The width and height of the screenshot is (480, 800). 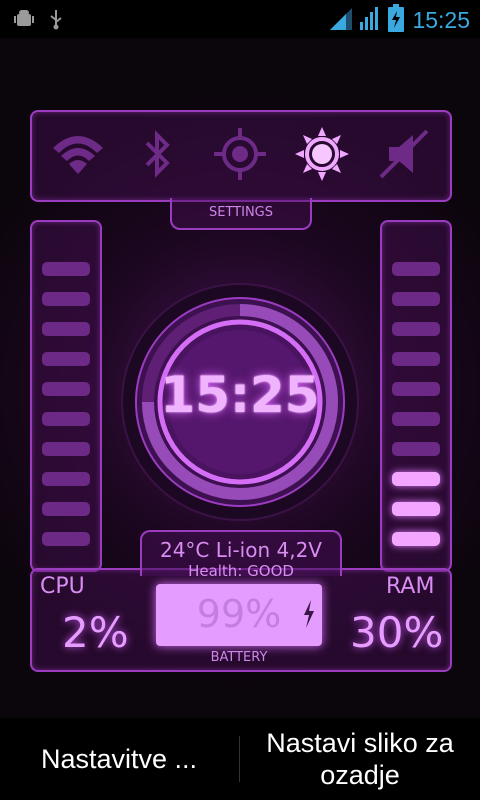 What do you see at coordinates (370, 20) in the screenshot?
I see `cell-signal-icon` at bounding box center [370, 20].